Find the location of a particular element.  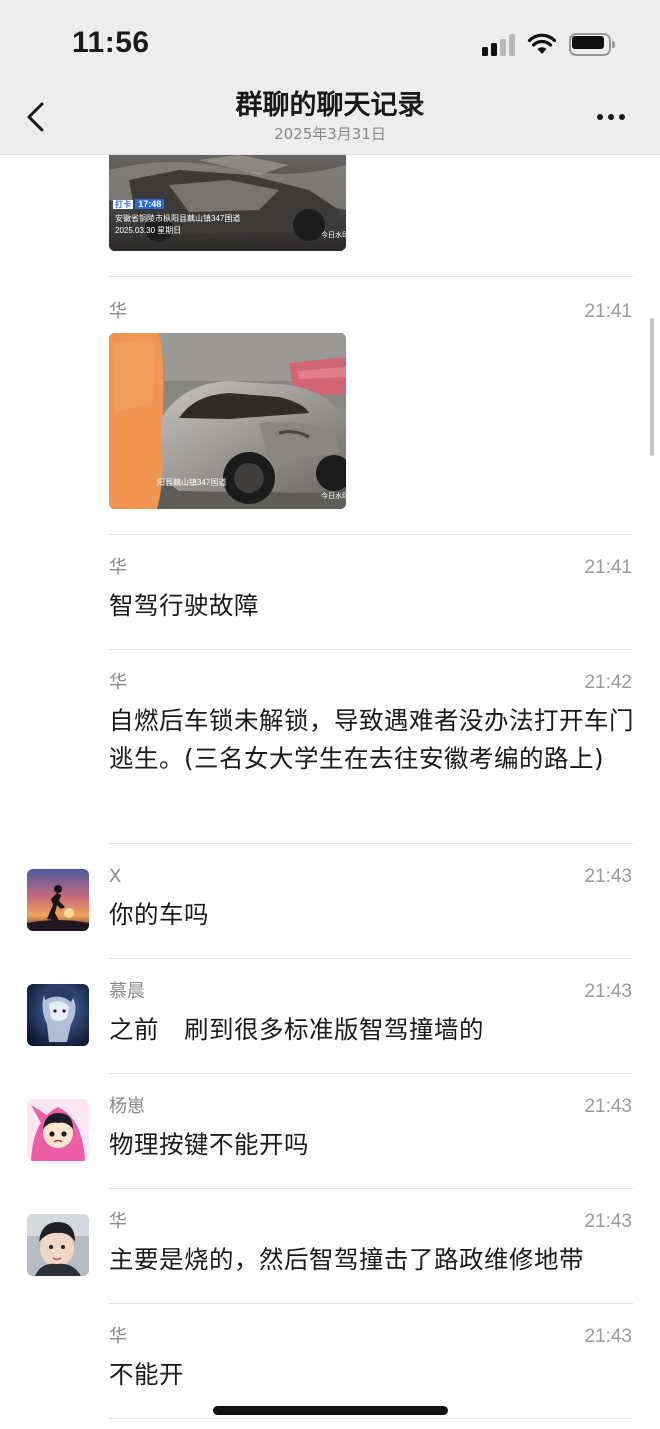

anime-dark-avatar is located at coordinates (58, 1015).